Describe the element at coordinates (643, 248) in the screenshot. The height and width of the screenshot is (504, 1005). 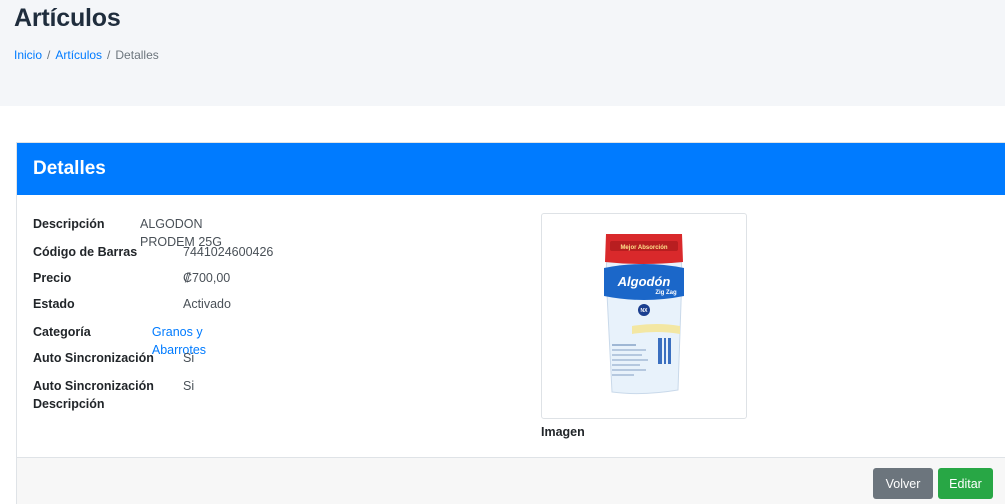
I see `product-top-label: Mejor Absorción` at that location.